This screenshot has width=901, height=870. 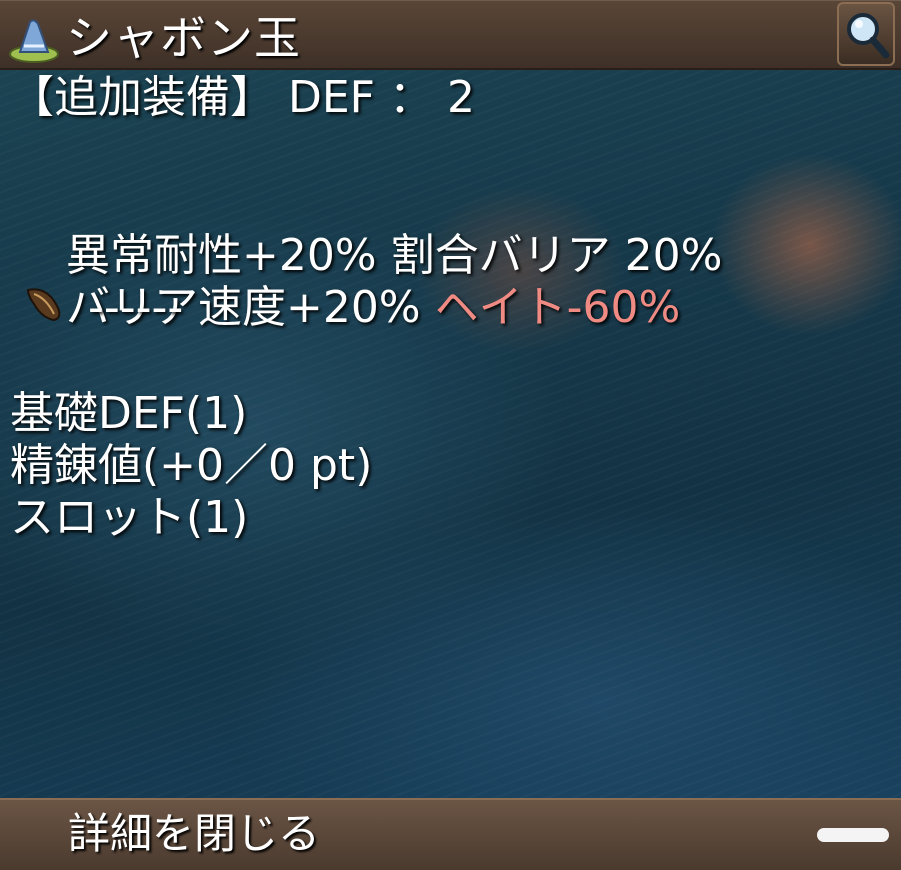 I want to click on drag-handle, so click(x=853, y=835).